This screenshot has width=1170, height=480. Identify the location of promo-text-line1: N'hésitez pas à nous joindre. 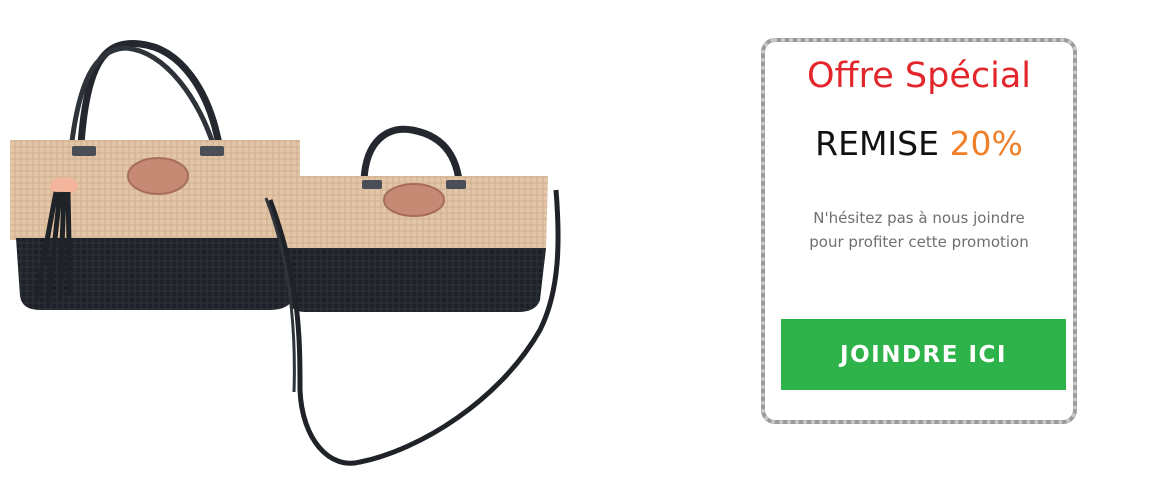
(919, 218).